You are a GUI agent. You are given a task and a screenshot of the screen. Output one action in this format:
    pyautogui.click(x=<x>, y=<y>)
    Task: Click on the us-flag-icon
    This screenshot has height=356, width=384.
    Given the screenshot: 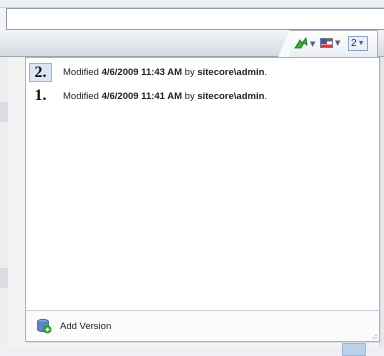 What is the action you would take?
    pyautogui.click(x=326, y=43)
    